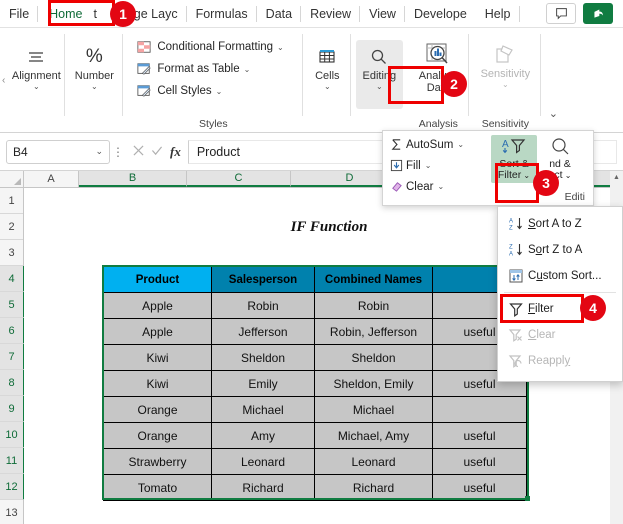  Describe the element at coordinates (616, 177) in the screenshot. I see `scroll-up-arrow-icon: ▲` at that location.